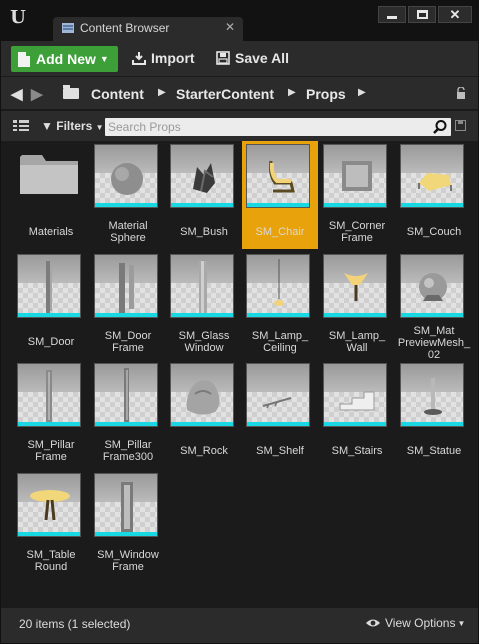 This screenshot has width=479, height=644. What do you see at coordinates (252, 58) in the screenshot?
I see `save-all-button: Save All` at bounding box center [252, 58].